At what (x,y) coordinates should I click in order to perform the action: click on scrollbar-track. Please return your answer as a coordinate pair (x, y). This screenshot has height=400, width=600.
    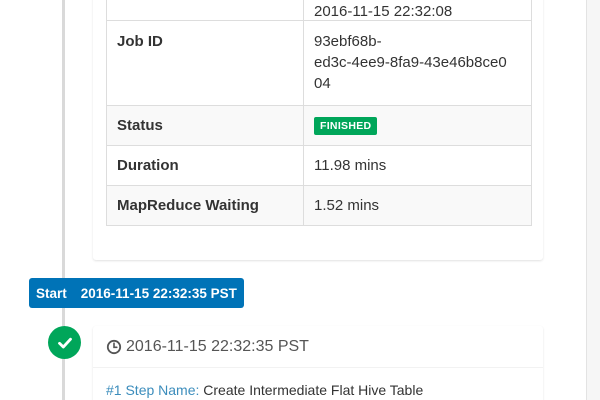
    Looking at the image, I should click on (593, 200).